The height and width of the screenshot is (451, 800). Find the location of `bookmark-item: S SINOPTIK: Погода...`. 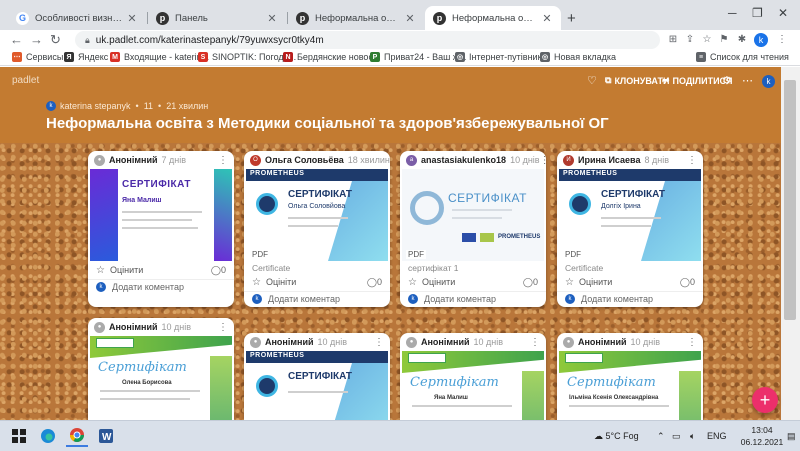

bookmark-item: S SINOPTIK: Погода... is located at coordinates (247, 57).